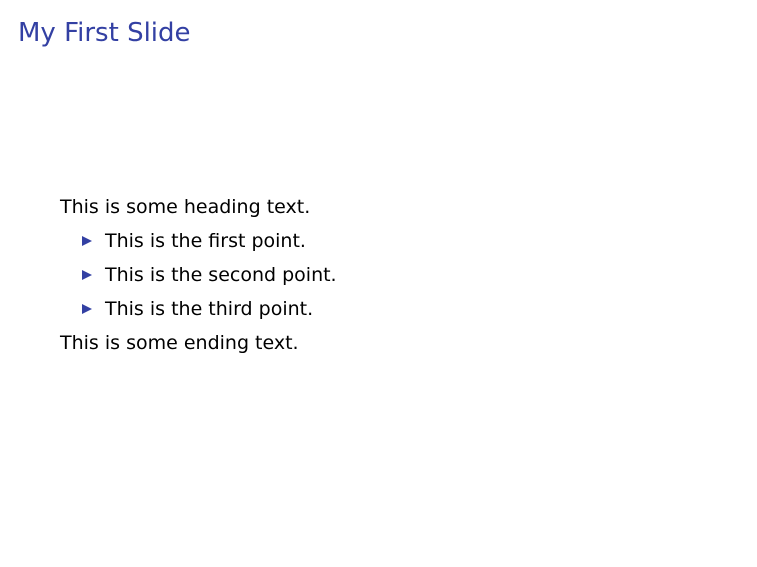 The width and height of the screenshot is (757, 567). What do you see at coordinates (221, 275) in the screenshot?
I see `list-item-label: This is the second point.` at bounding box center [221, 275].